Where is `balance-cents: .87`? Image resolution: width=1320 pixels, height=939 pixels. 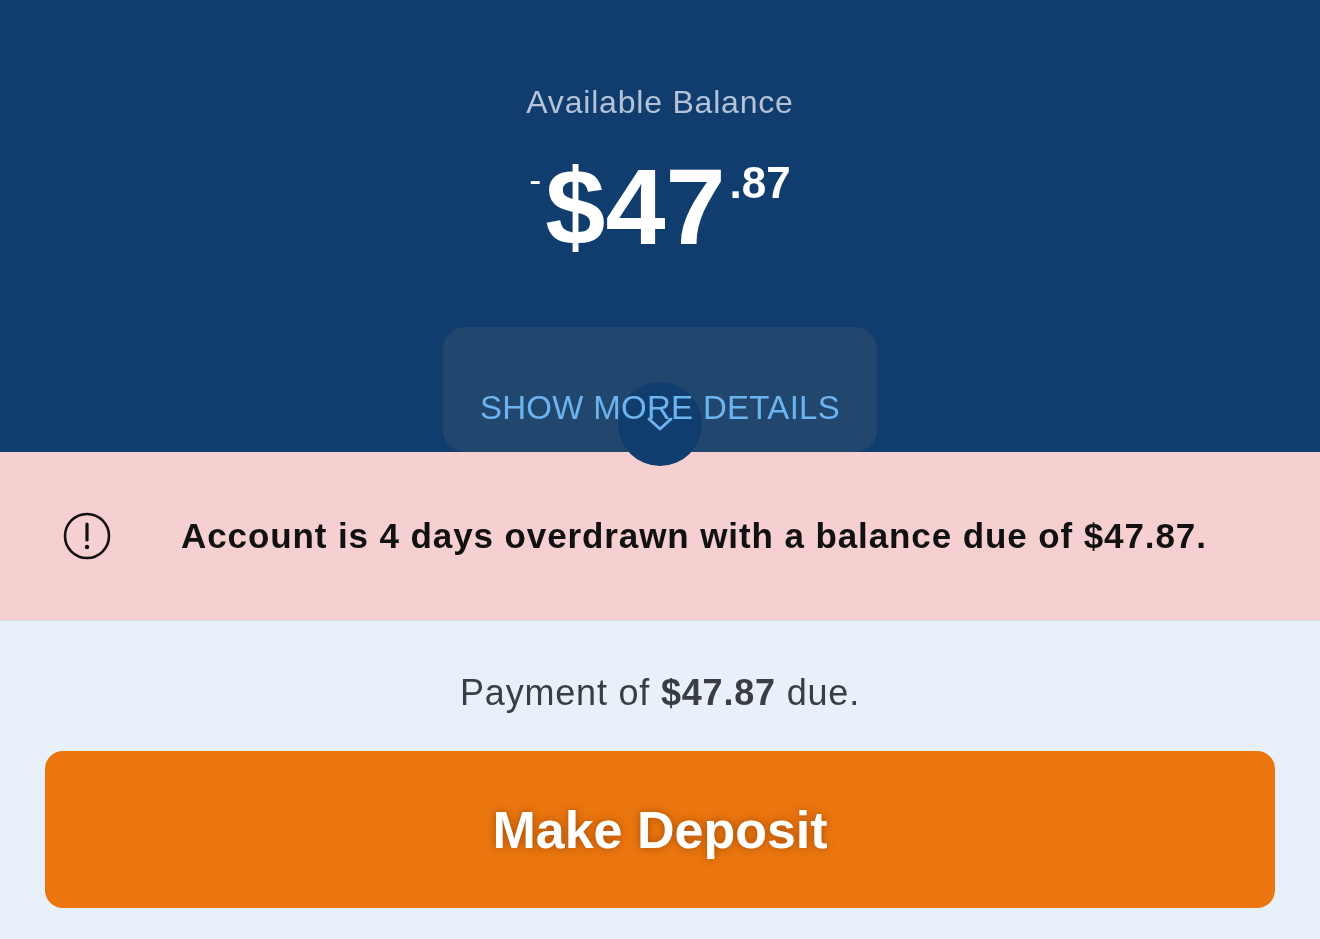
balance-cents: .87 is located at coordinates (760, 183).